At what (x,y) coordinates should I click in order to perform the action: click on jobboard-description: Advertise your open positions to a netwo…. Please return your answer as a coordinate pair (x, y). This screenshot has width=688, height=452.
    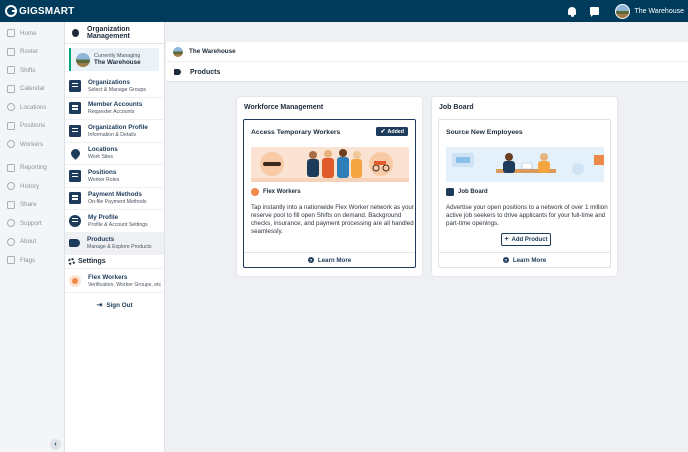
    Looking at the image, I should click on (527, 216).